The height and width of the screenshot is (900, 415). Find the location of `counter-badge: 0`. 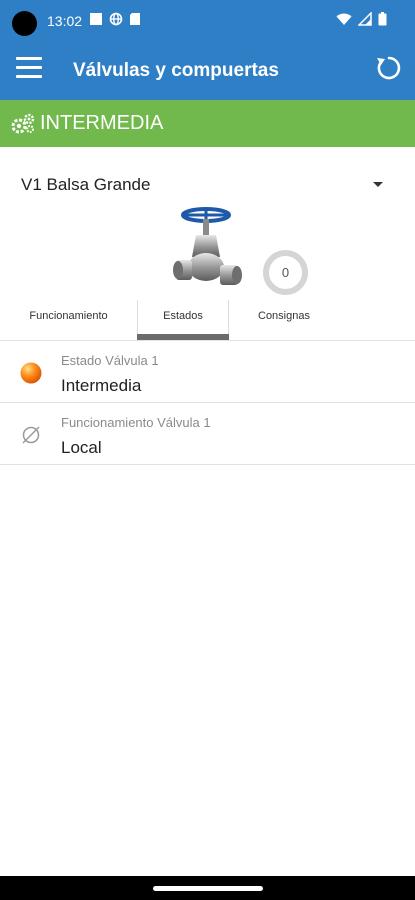

counter-badge: 0 is located at coordinates (285, 272).